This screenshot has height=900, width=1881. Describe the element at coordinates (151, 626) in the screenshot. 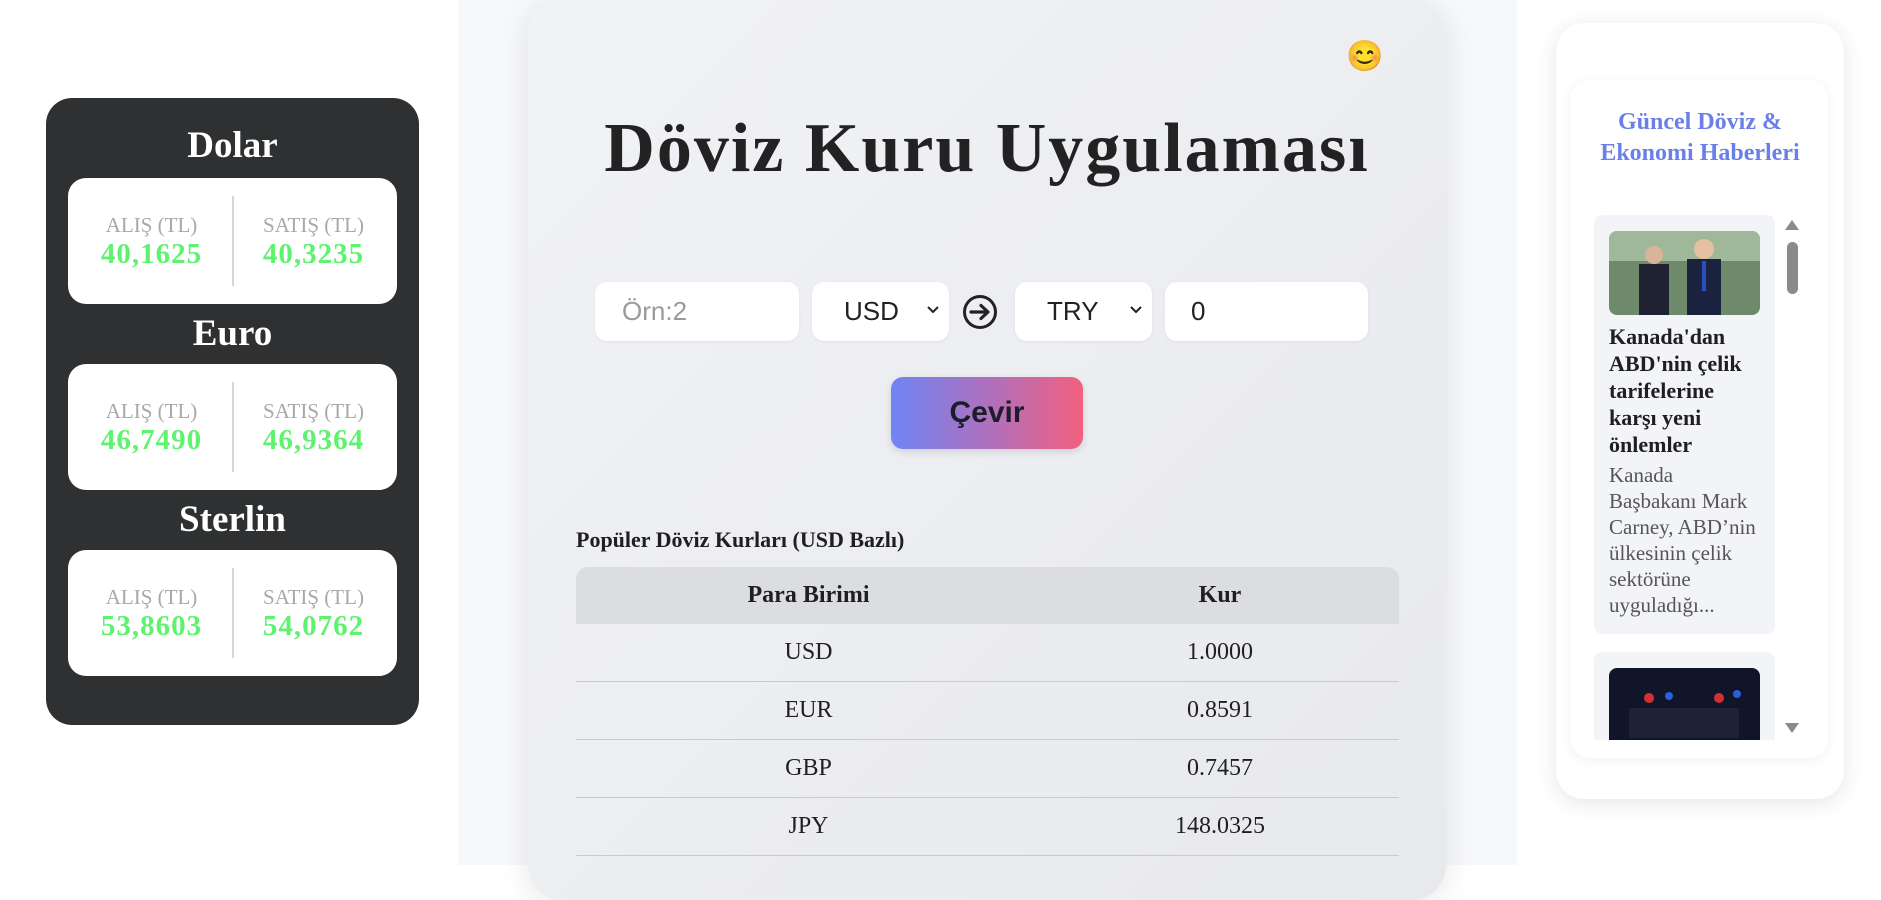

I see `buy-value: 53,8603` at that location.